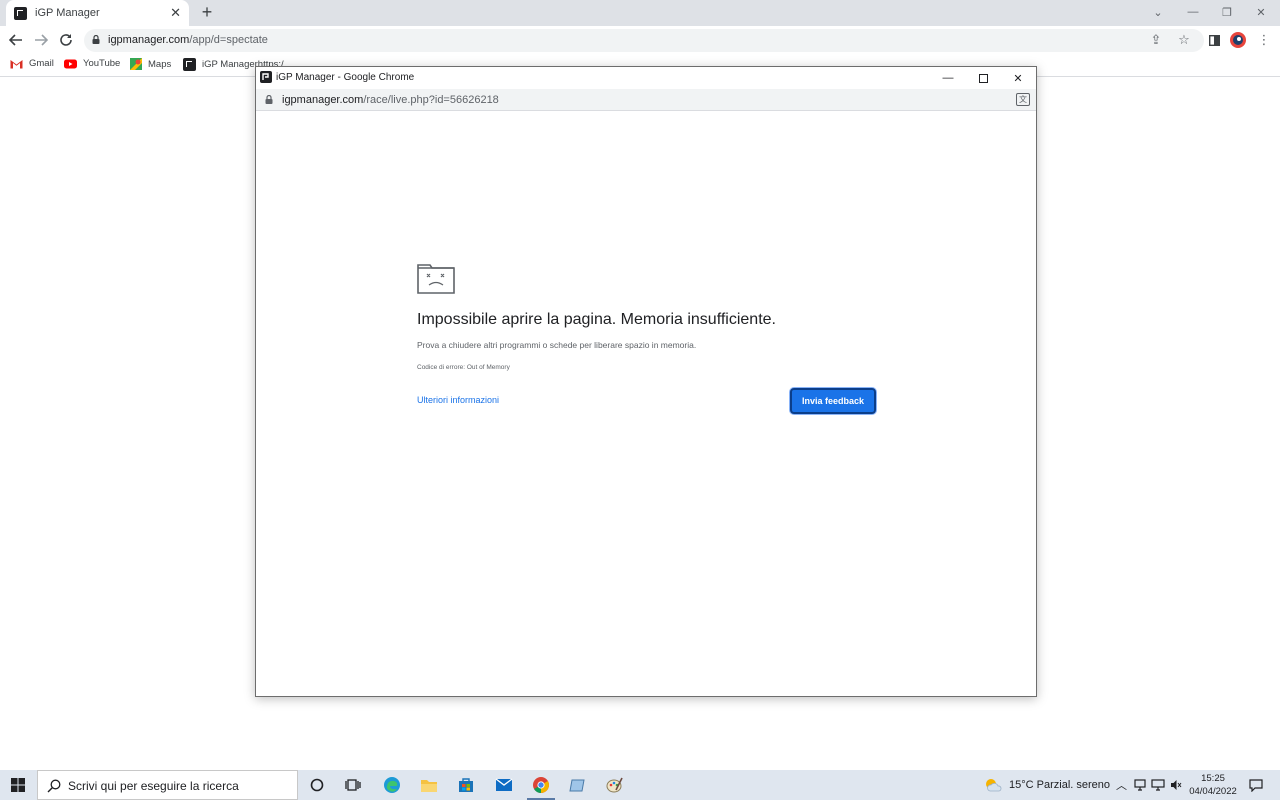  I want to click on browser-tab-igp: iGP Manager ✕, so click(97, 13).